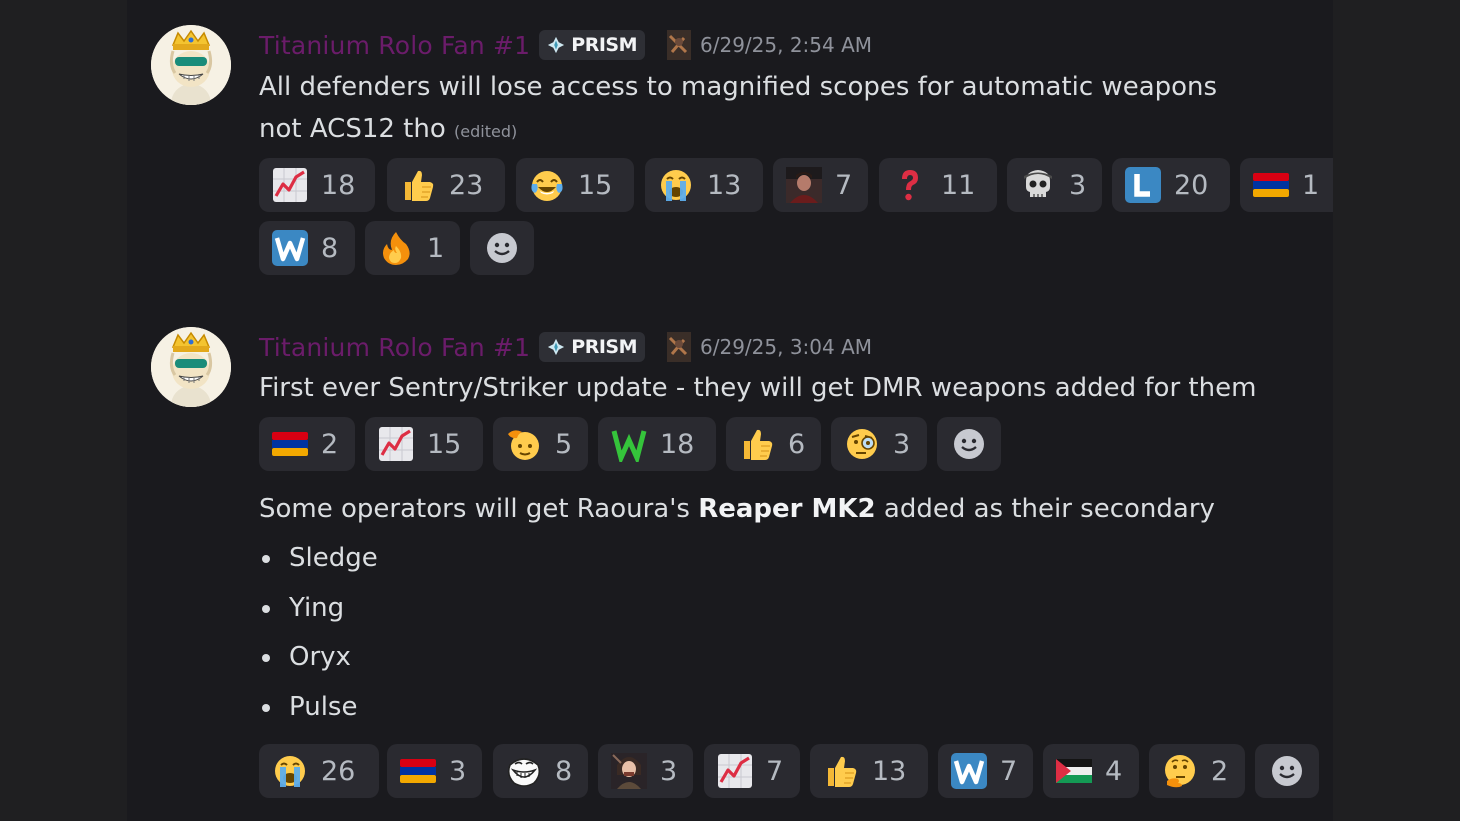 The height and width of the screenshot is (821, 1460). I want to click on palestine-flag-icon, so click(1074, 771).